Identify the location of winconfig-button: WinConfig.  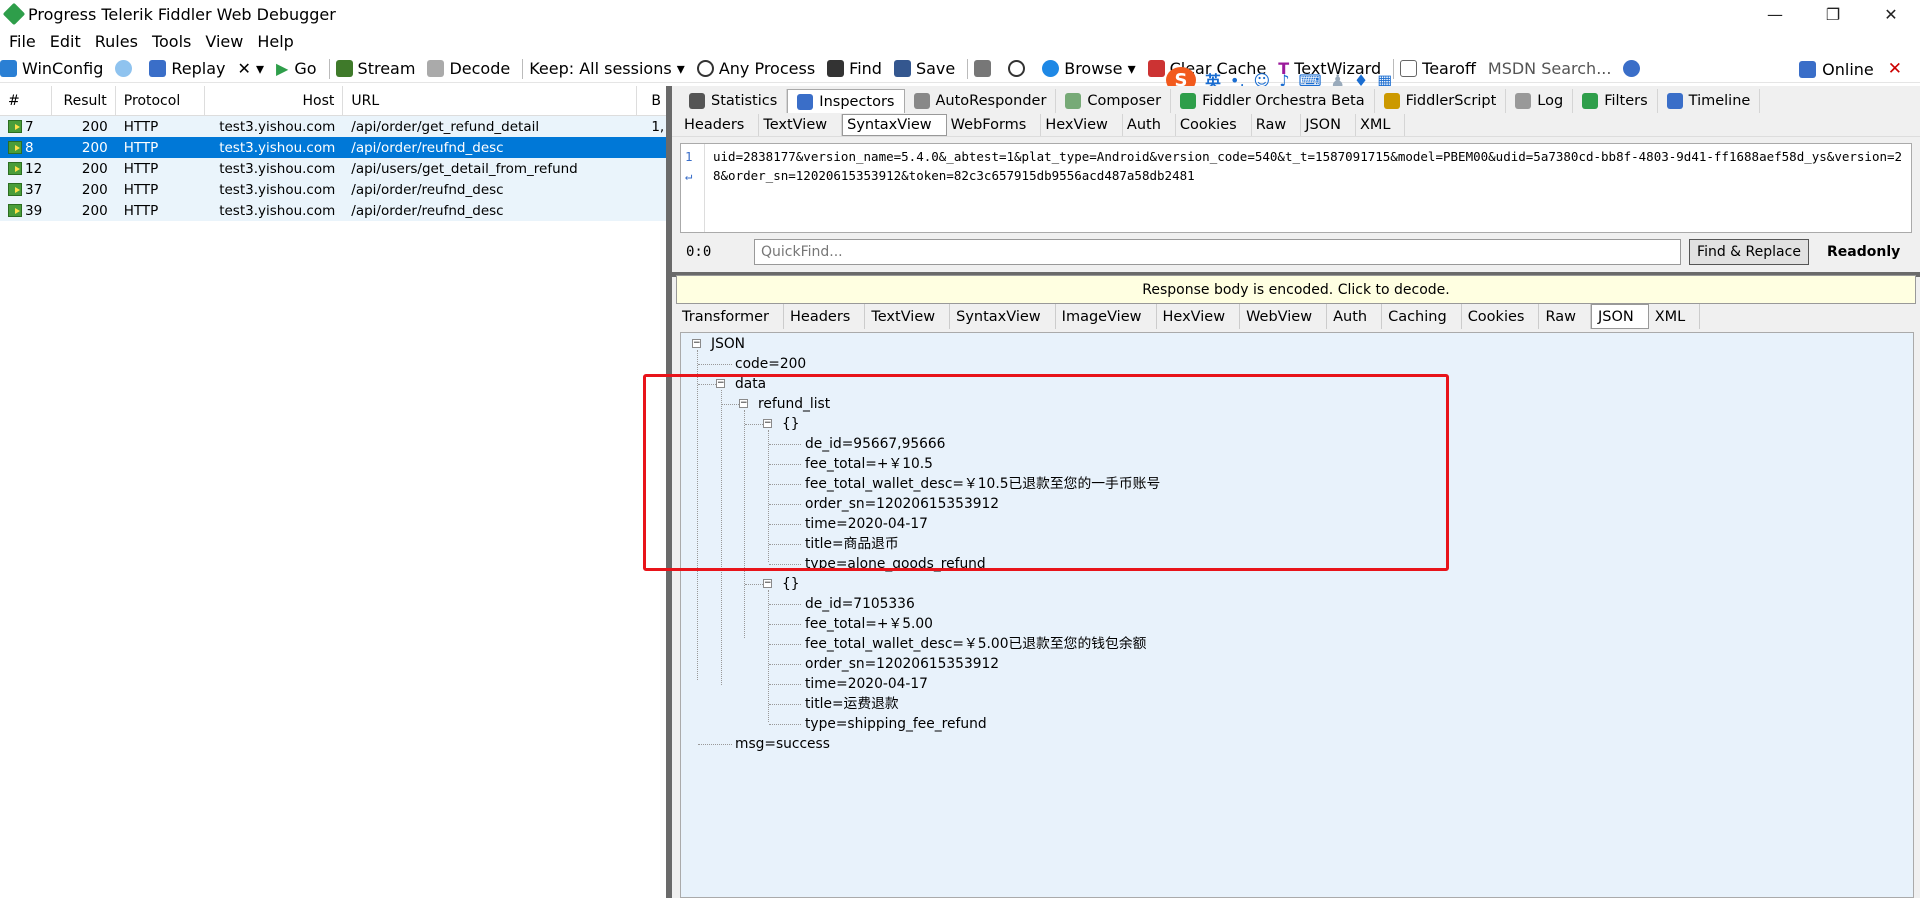
(51, 68).